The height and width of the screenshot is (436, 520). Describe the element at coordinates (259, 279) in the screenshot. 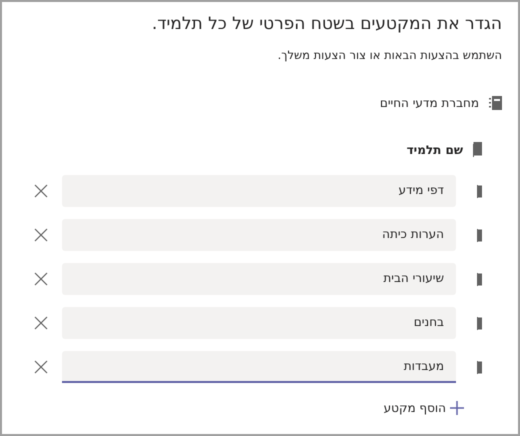

I see `section-name-field: שיעורי הבית` at that location.